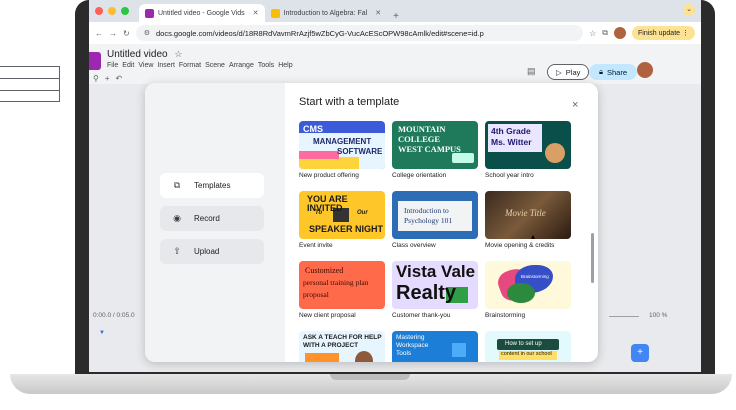 Image resolution: width=736 pixels, height=410 pixels. I want to click on mouse-cursor-icon: ▴, so click(533, 236).